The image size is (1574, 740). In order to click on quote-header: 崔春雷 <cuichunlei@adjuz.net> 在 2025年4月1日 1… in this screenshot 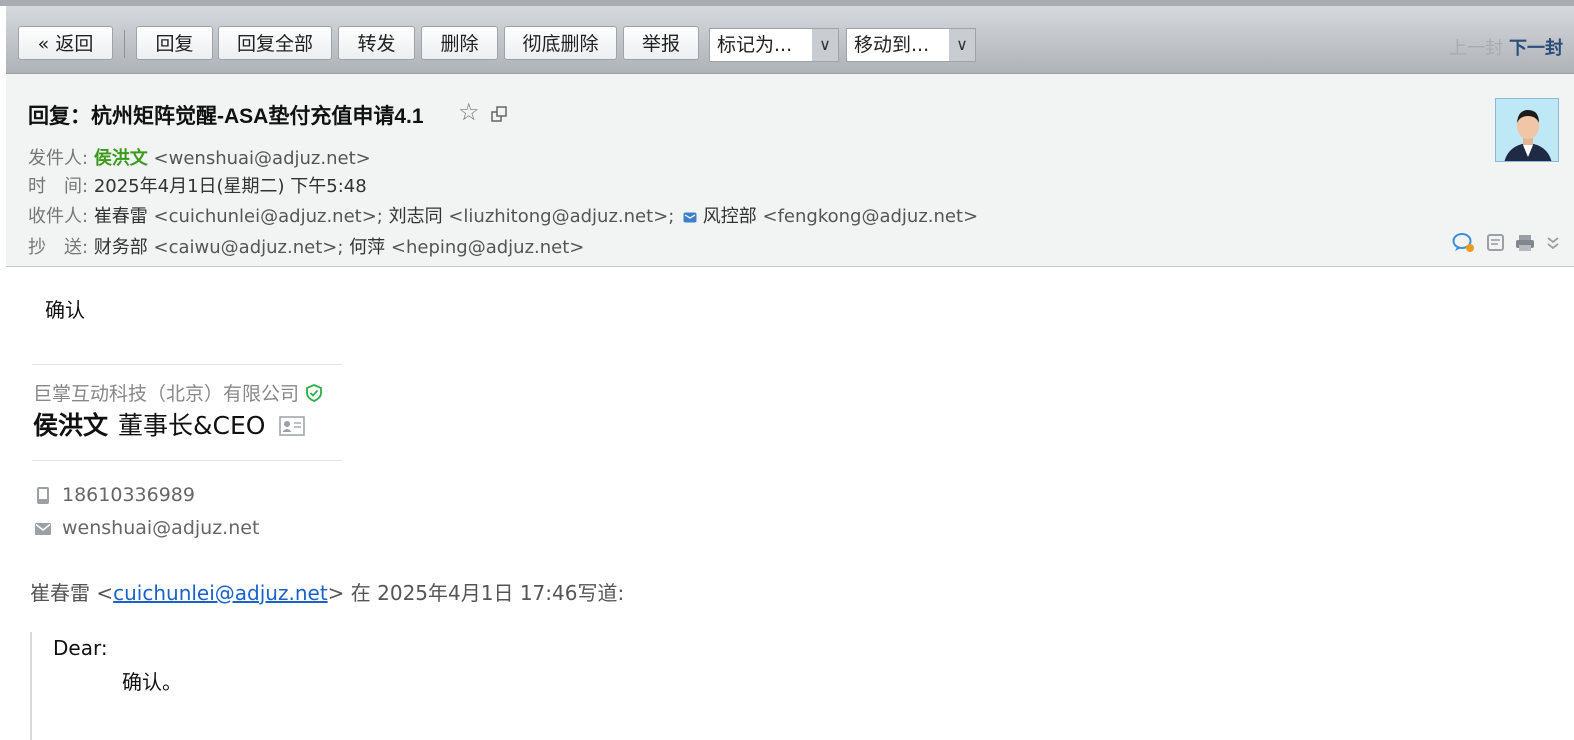, I will do `click(327, 591)`.